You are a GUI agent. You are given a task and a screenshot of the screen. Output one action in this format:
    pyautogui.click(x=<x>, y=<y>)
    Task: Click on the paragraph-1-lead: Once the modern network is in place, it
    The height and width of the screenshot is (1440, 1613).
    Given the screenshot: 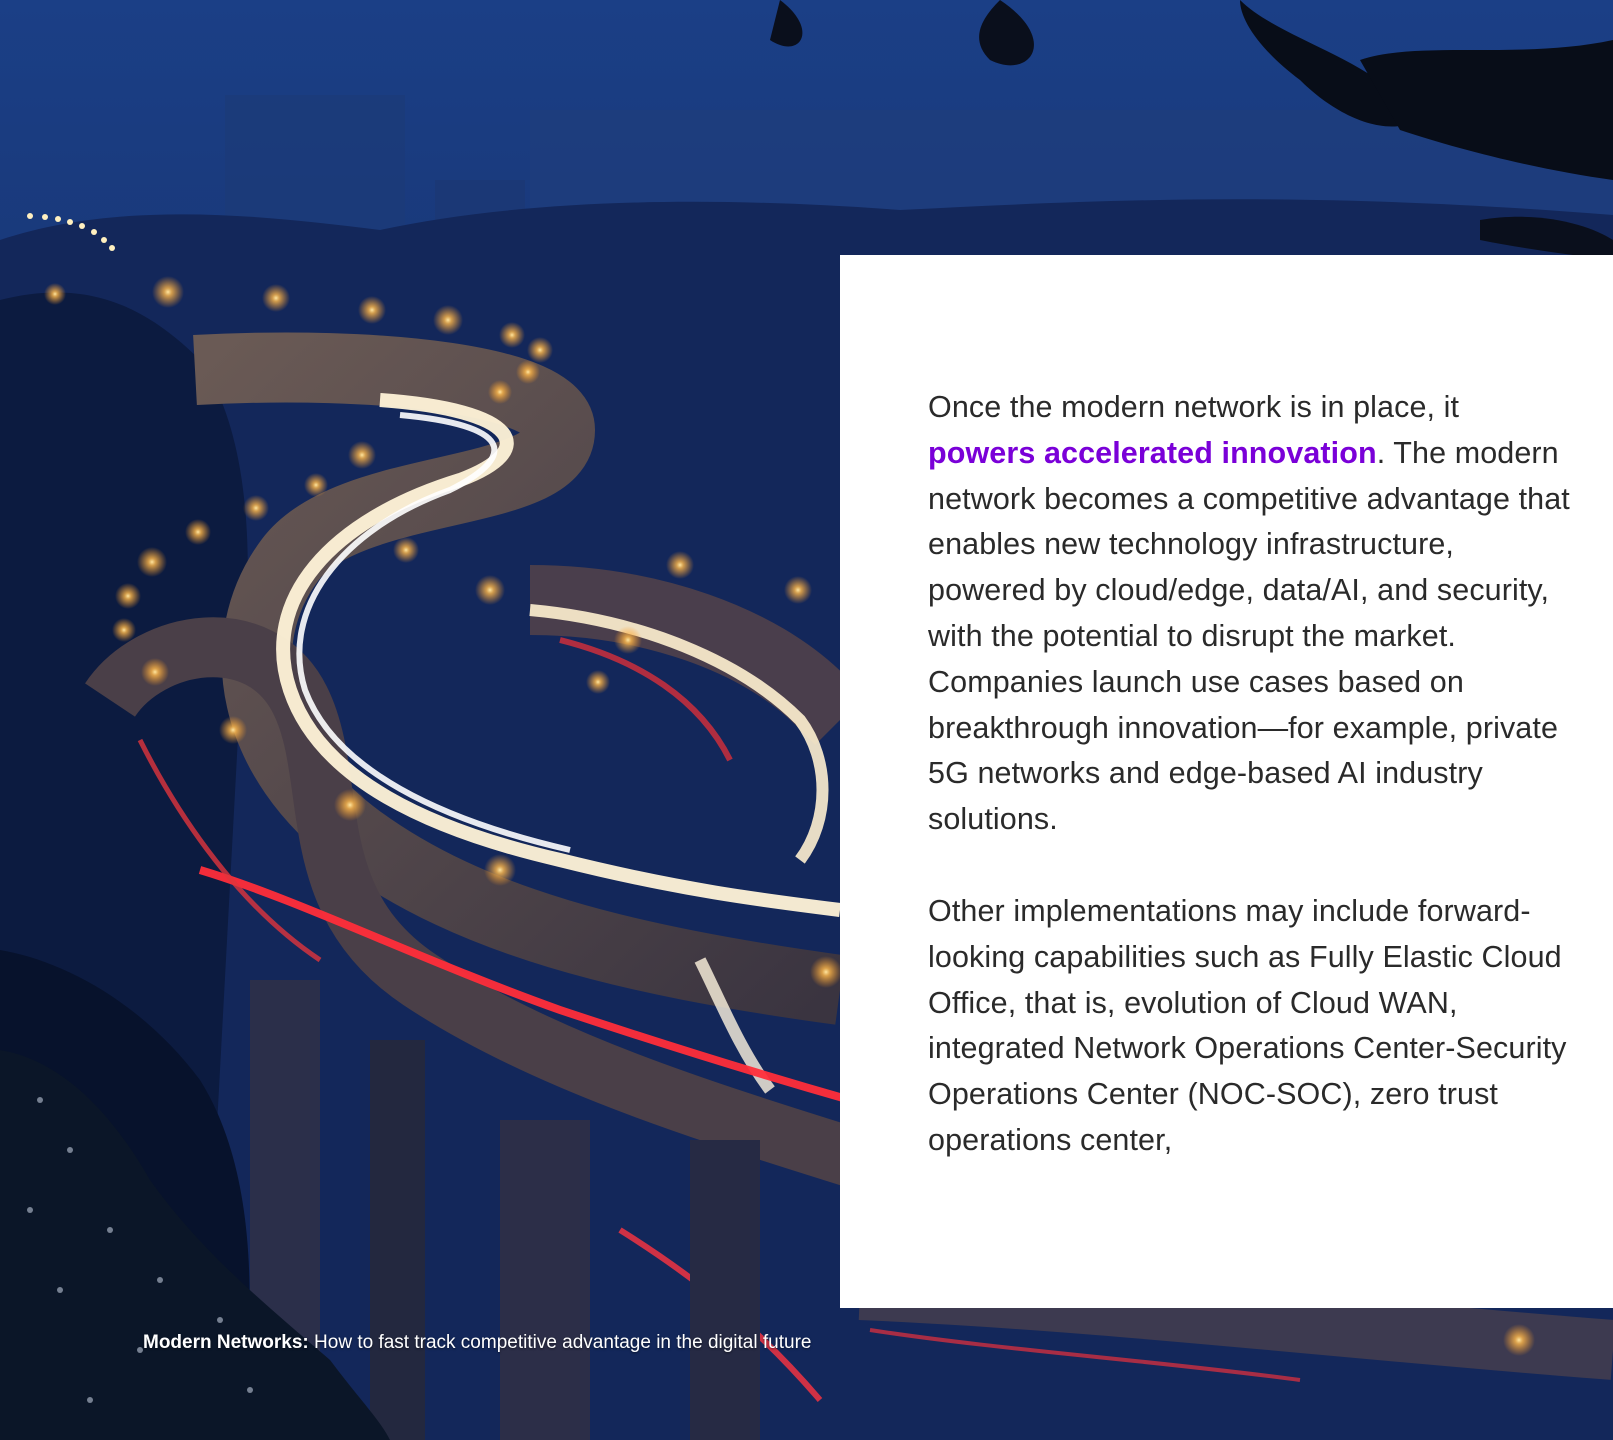 What is the action you would take?
    pyautogui.click(x=1194, y=407)
    